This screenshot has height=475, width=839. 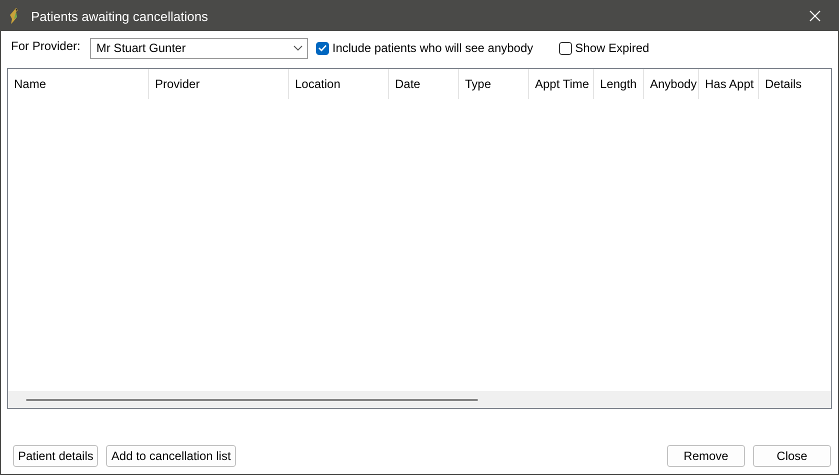 What do you see at coordinates (199, 48) in the screenshot?
I see `provider-dropdown: Mr Stuart Gunter` at bounding box center [199, 48].